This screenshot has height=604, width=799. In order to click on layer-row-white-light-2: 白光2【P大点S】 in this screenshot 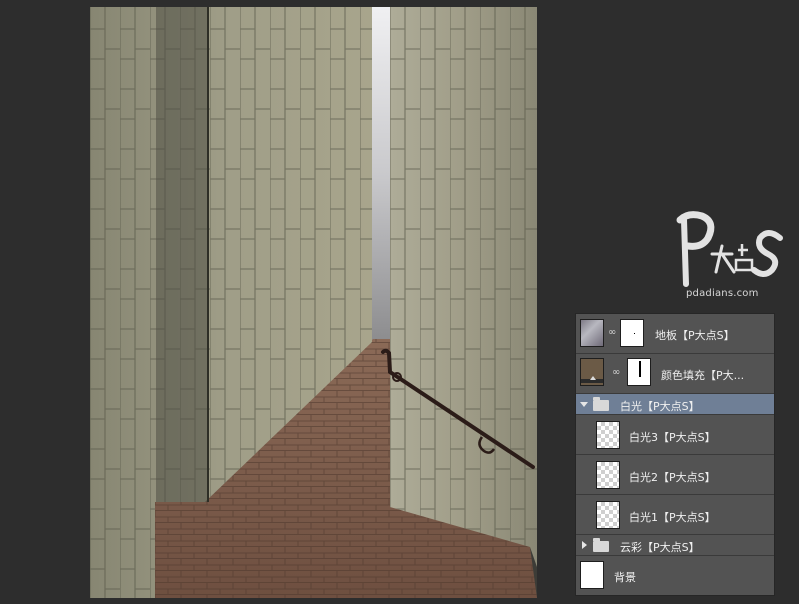, I will do `click(675, 475)`.